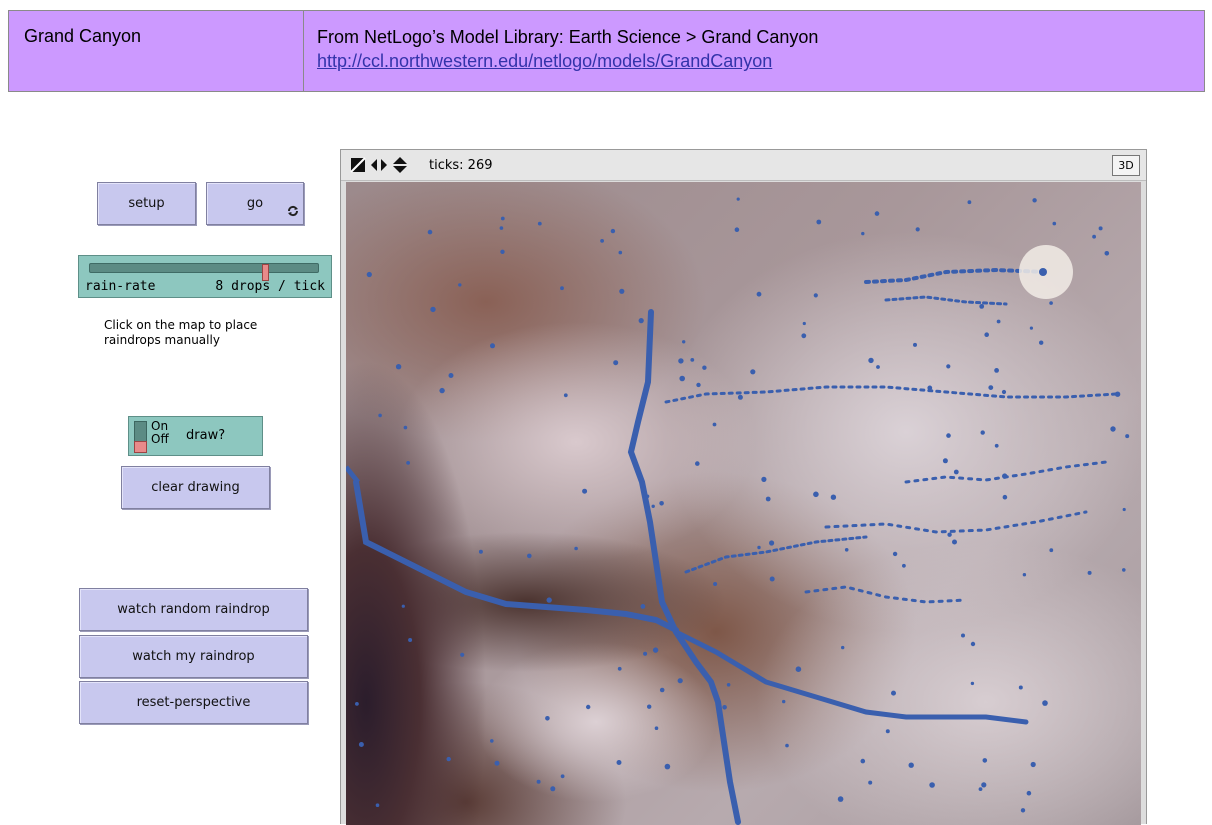 The image size is (1212, 825). What do you see at coordinates (1126, 165) in the screenshot?
I see `3d-view-button: 3D` at bounding box center [1126, 165].